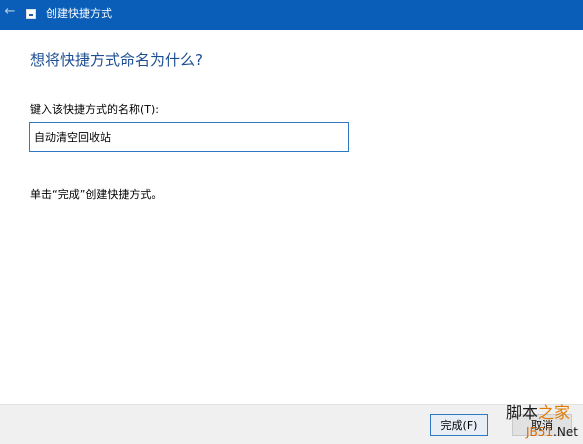 The image size is (583, 444). Describe the element at coordinates (31, 14) in the screenshot. I see `shortcut-icon` at that location.